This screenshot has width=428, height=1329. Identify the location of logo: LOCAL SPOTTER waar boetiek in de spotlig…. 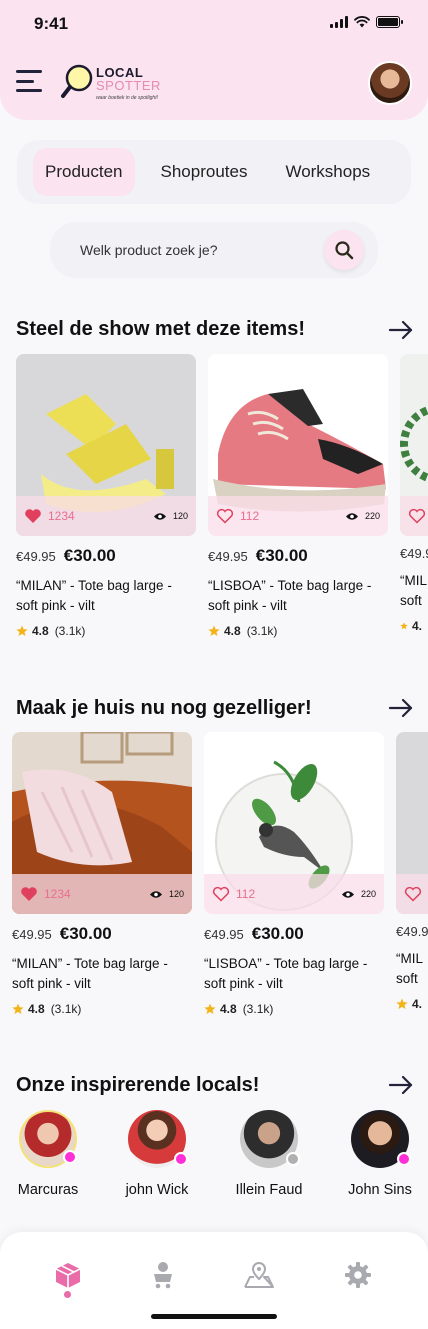
(128, 85).